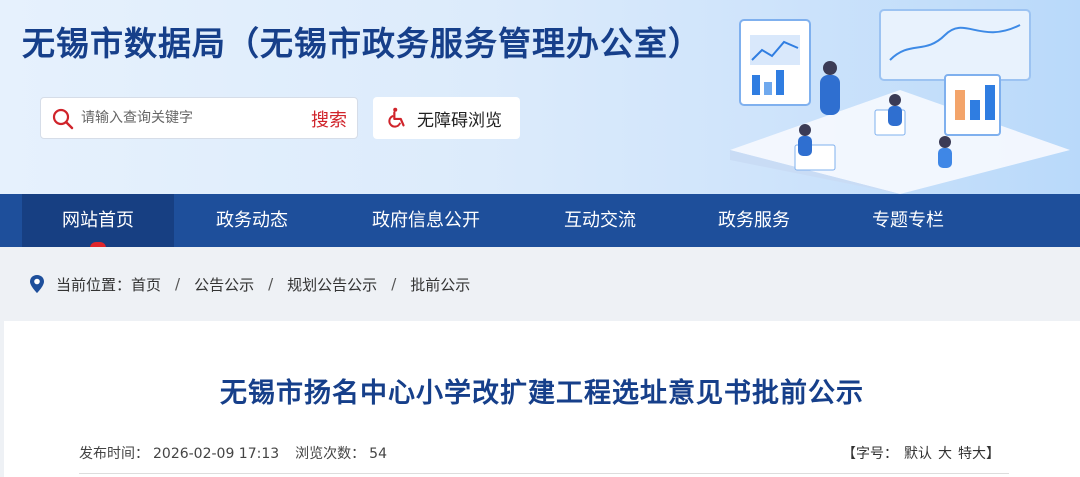  I want to click on nav-item-label: 政务动态, so click(252, 220).